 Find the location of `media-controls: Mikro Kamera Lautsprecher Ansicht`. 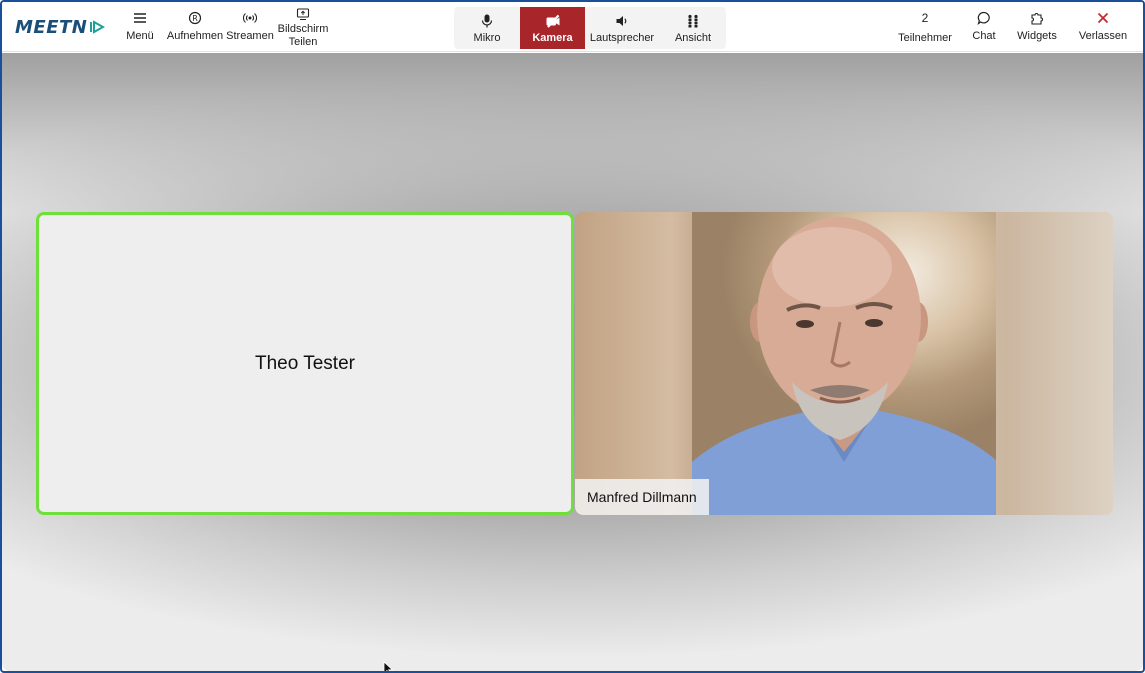

media-controls: Mikro Kamera Lautsprecher Ansicht is located at coordinates (590, 28).